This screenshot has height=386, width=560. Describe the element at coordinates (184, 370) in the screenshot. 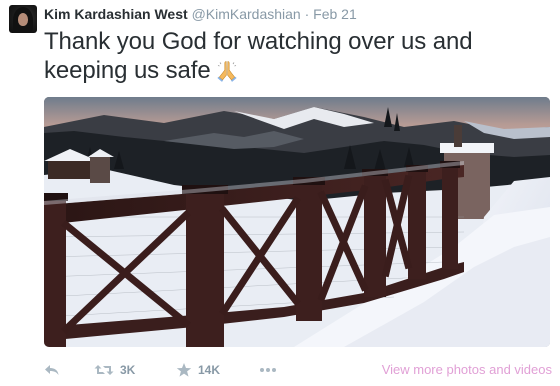

I see `star-icon` at that location.